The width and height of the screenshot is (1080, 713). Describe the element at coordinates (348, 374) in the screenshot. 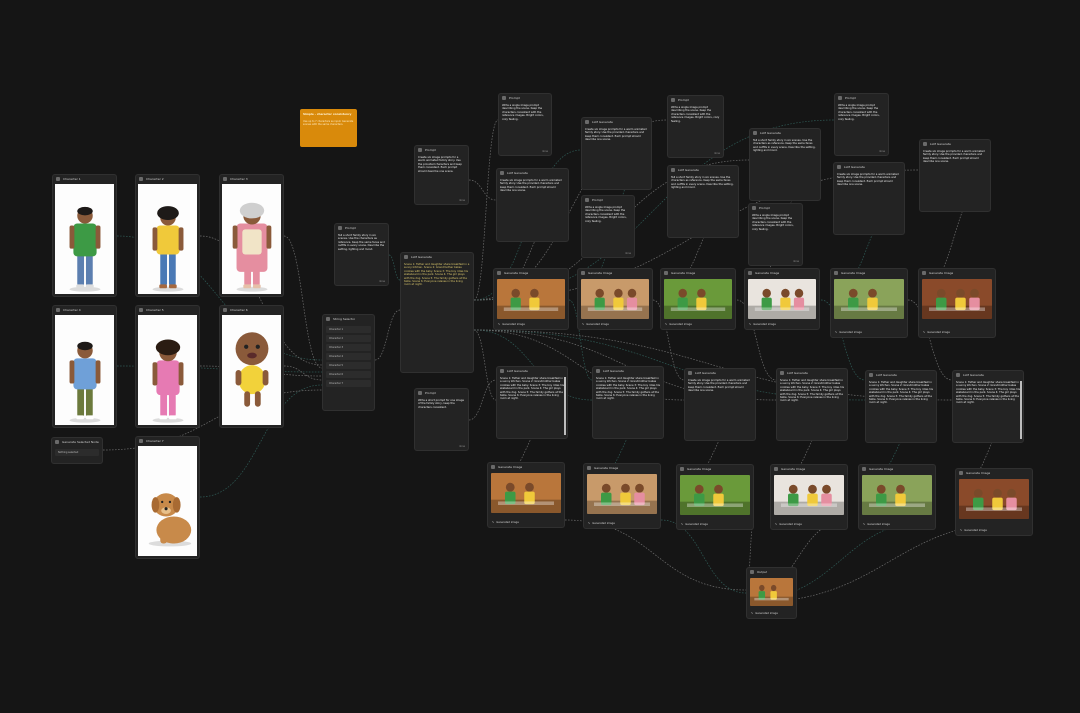

I see `selector-row: Character 6` at that location.